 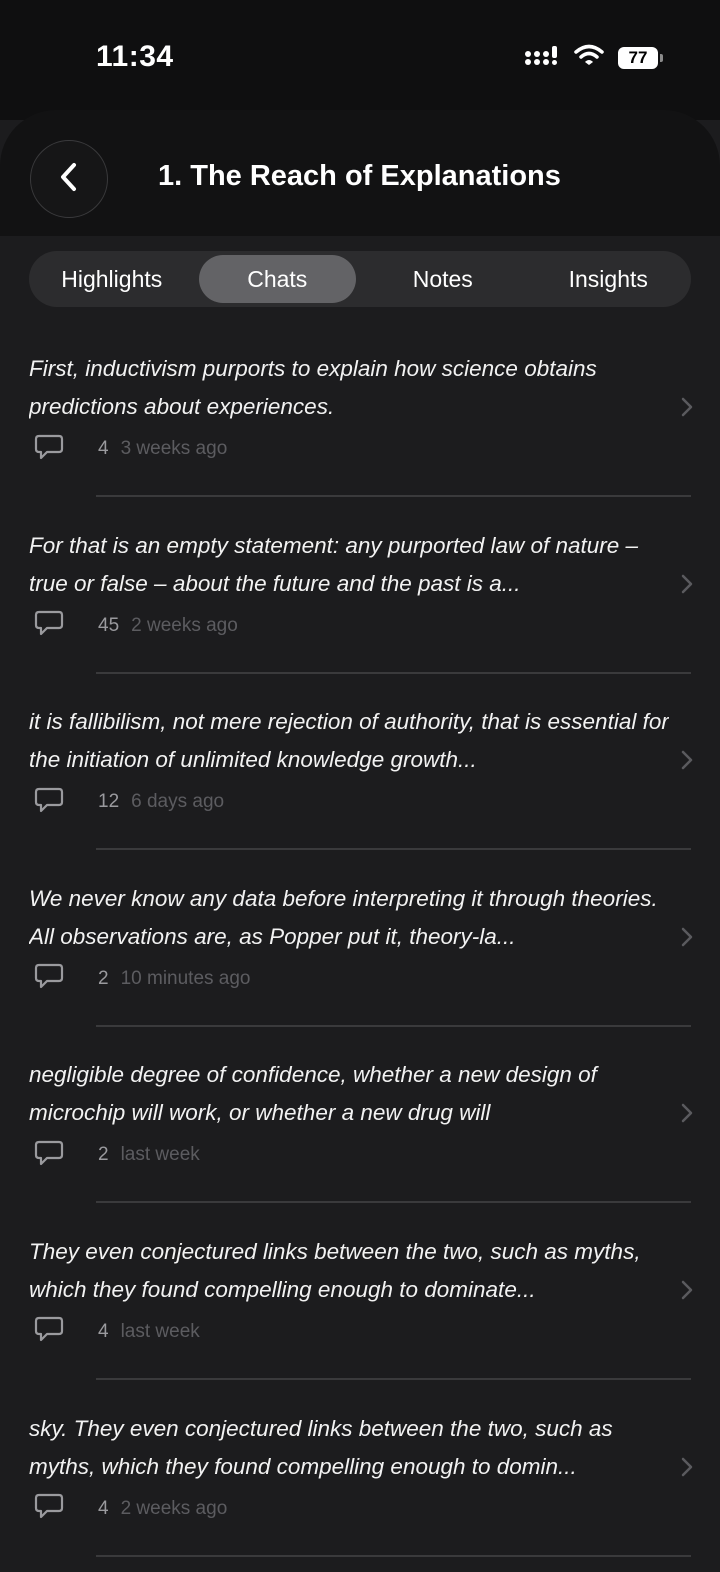 I want to click on header: 1. The Reach of Explanations, so click(x=360, y=173).